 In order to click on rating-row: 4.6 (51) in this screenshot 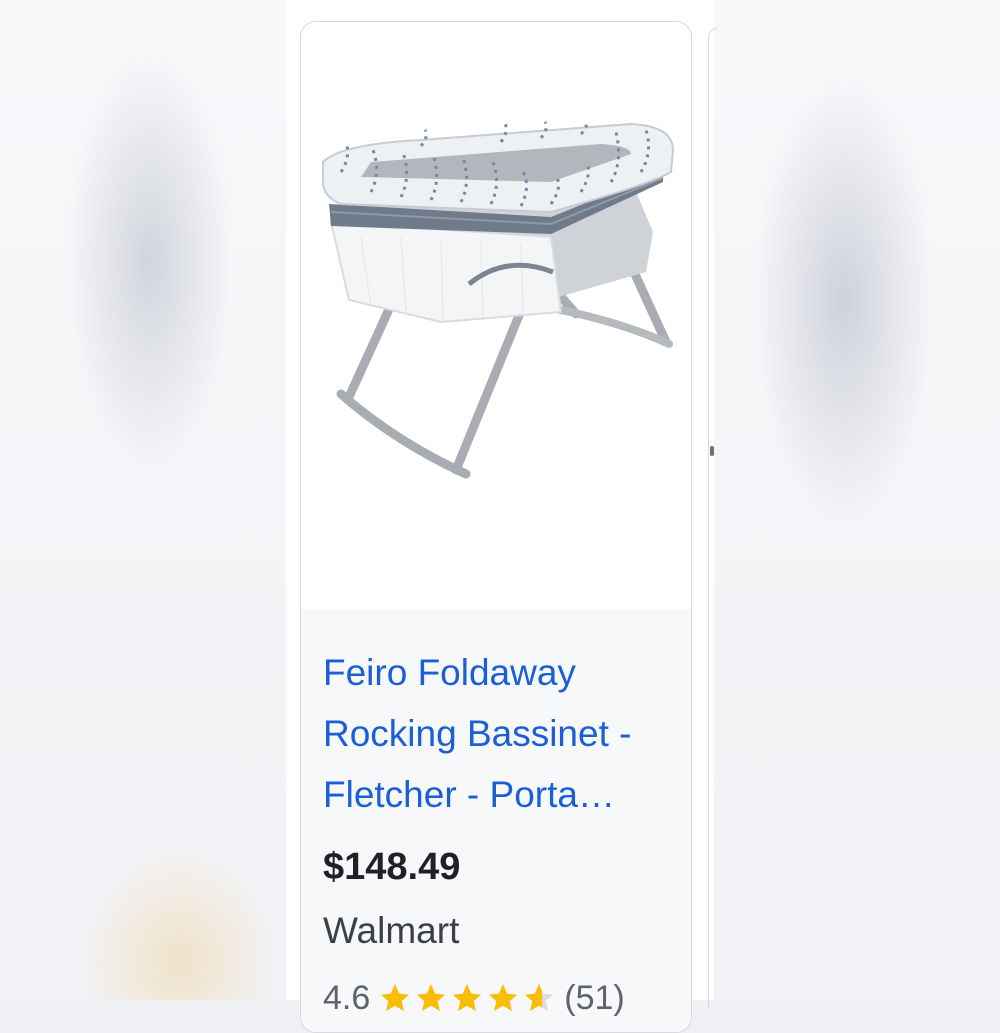, I will do `click(474, 998)`.